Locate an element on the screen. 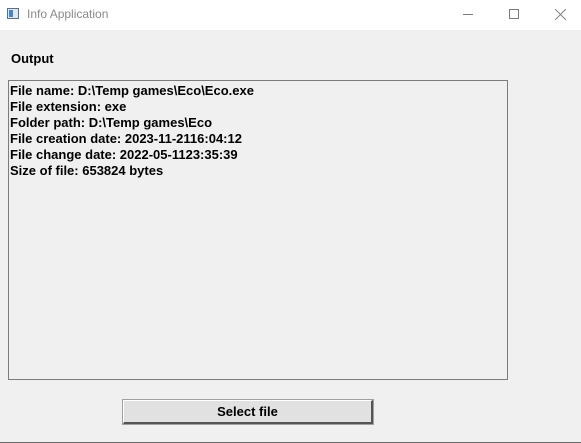 The width and height of the screenshot is (581, 443). minimize-button is located at coordinates (468, 15).